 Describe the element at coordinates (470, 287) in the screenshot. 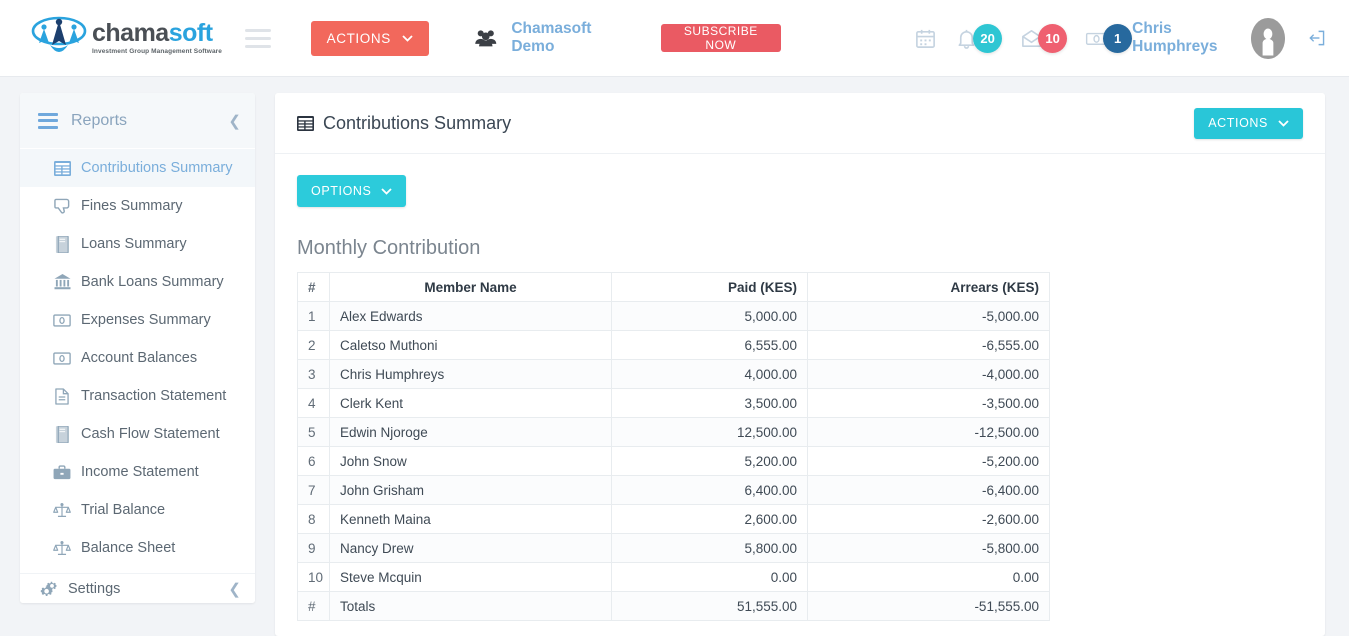

I see `col-header-member-name: Member Name` at that location.